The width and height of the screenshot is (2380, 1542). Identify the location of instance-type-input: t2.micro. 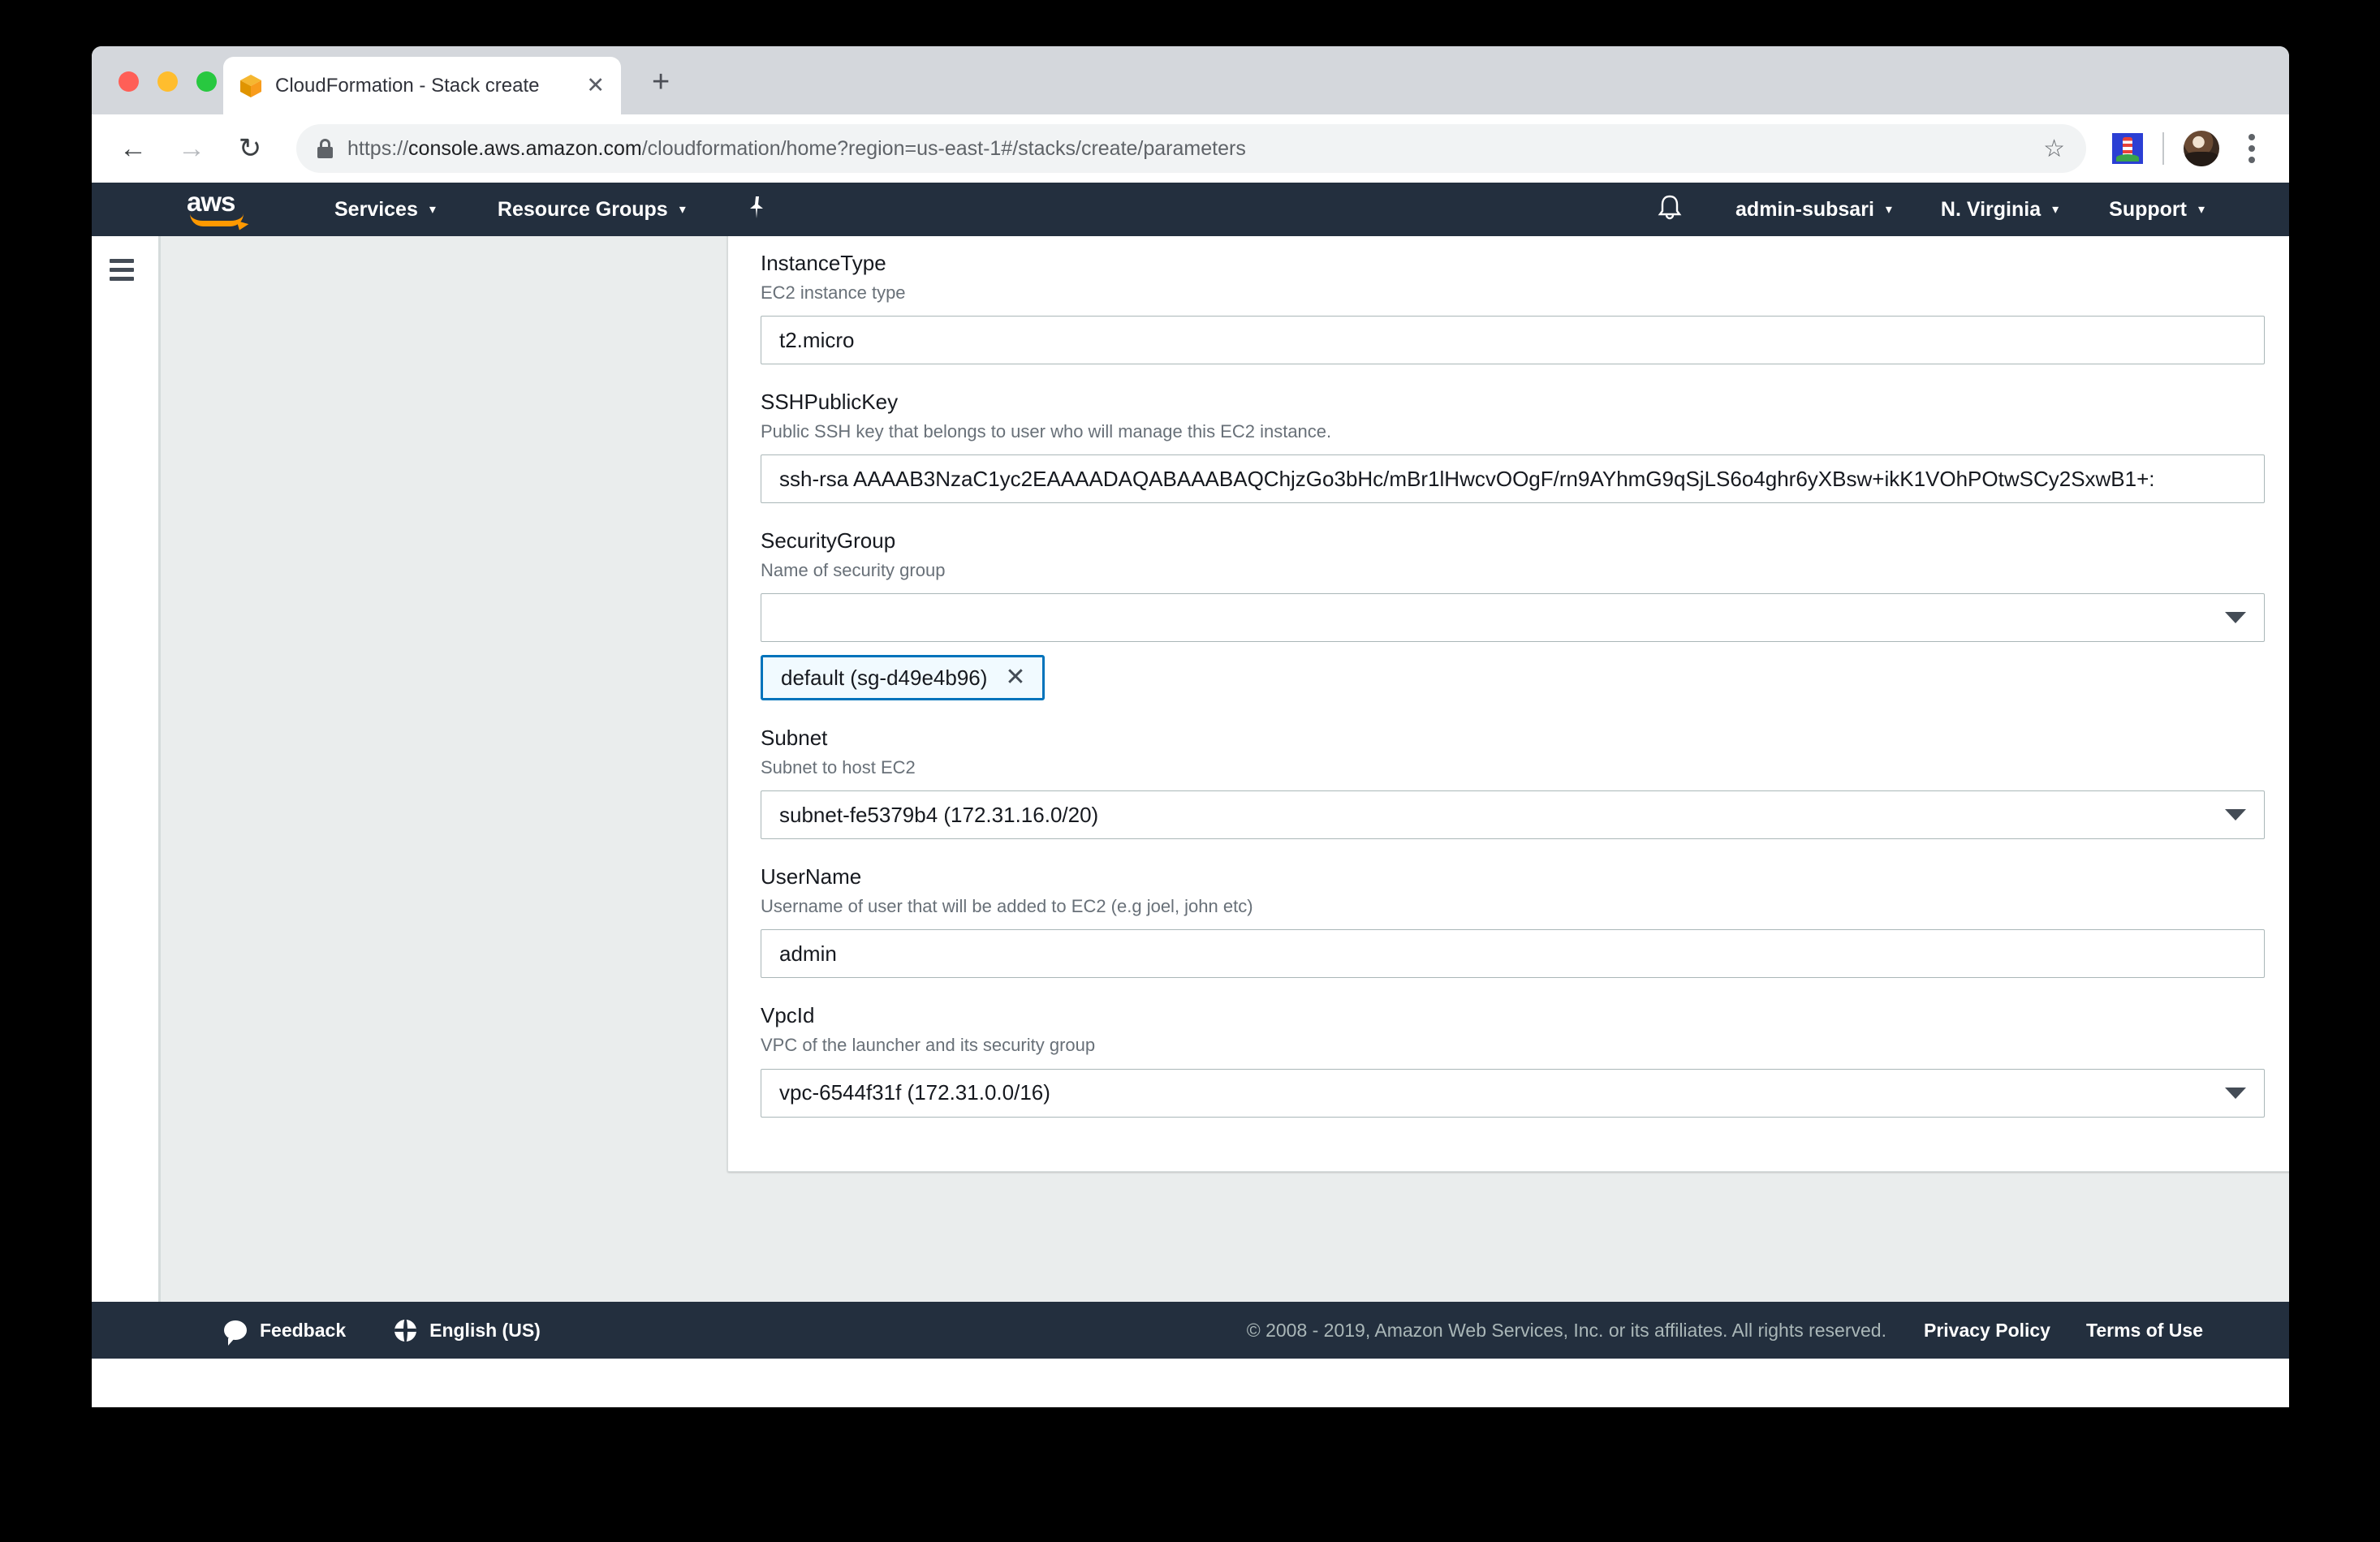
(1513, 341).